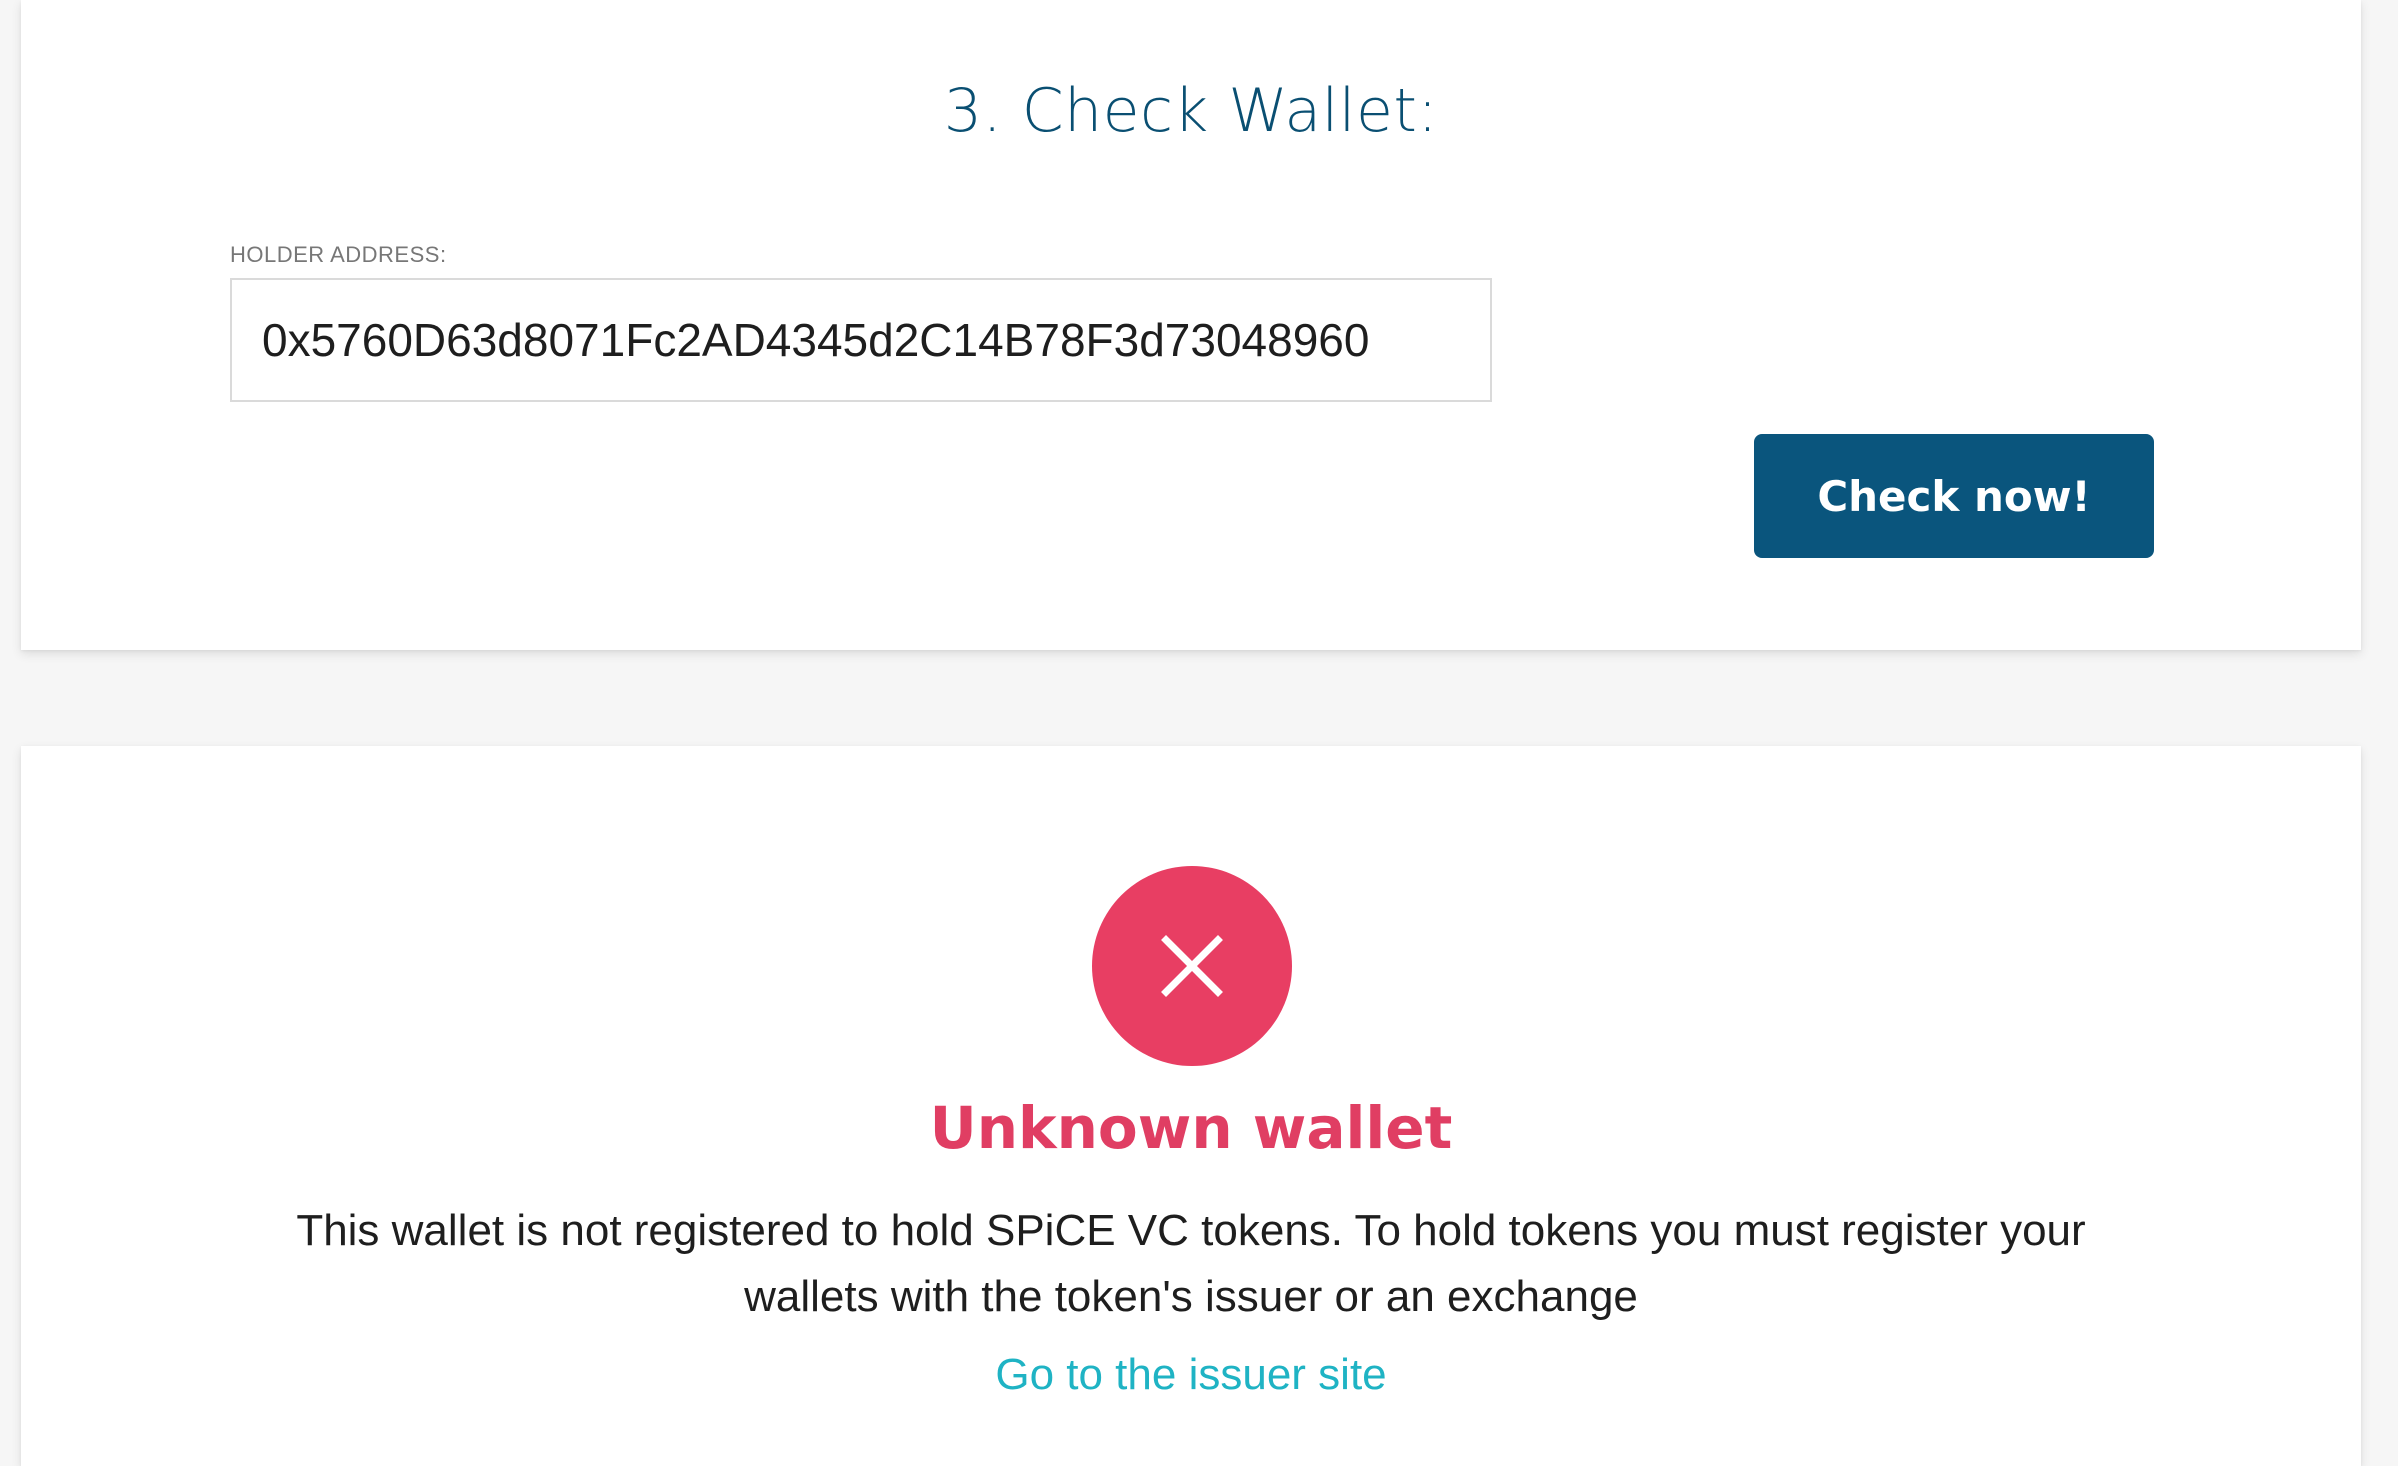 The image size is (2398, 1466). Describe the element at coordinates (1954, 496) in the screenshot. I see `check-now-button: Check now!` at that location.